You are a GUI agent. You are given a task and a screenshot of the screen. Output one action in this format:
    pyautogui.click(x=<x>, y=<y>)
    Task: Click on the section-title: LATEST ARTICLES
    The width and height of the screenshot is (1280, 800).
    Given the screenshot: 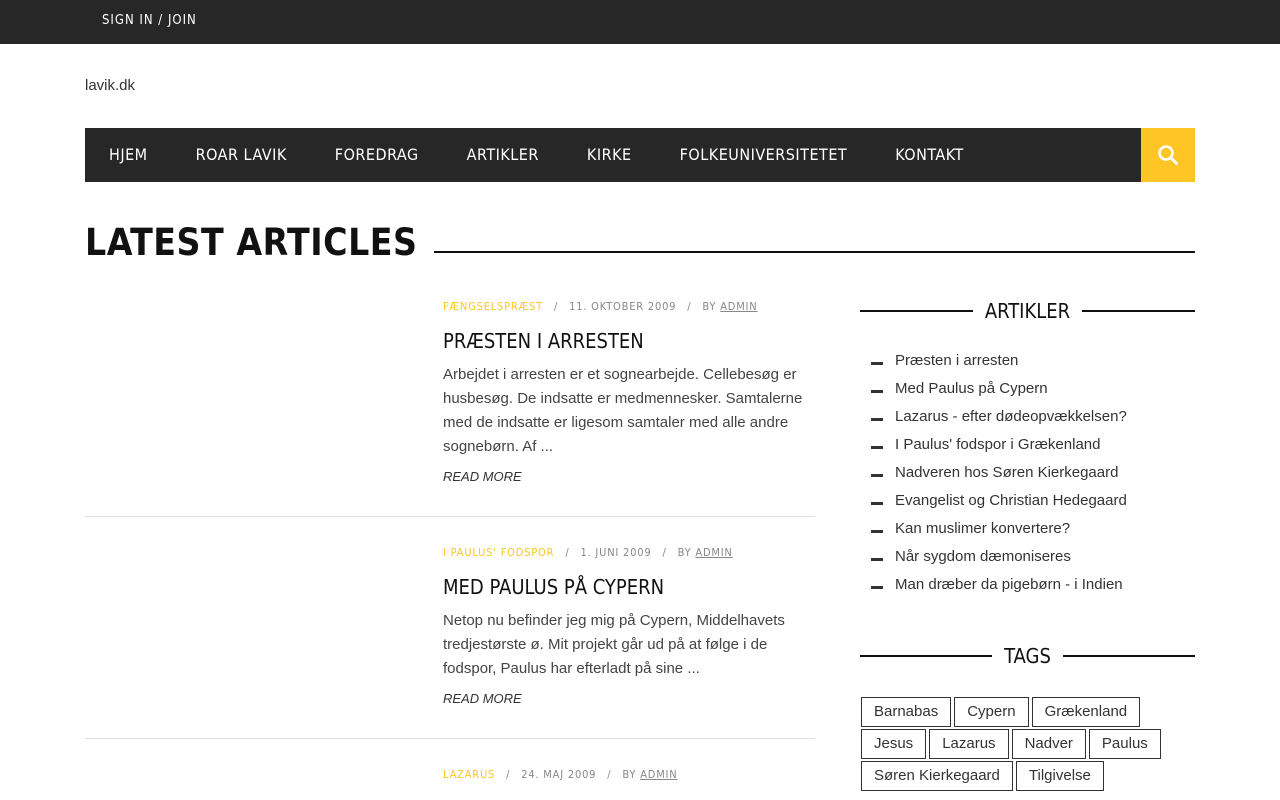 What is the action you would take?
    pyautogui.click(x=251, y=242)
    